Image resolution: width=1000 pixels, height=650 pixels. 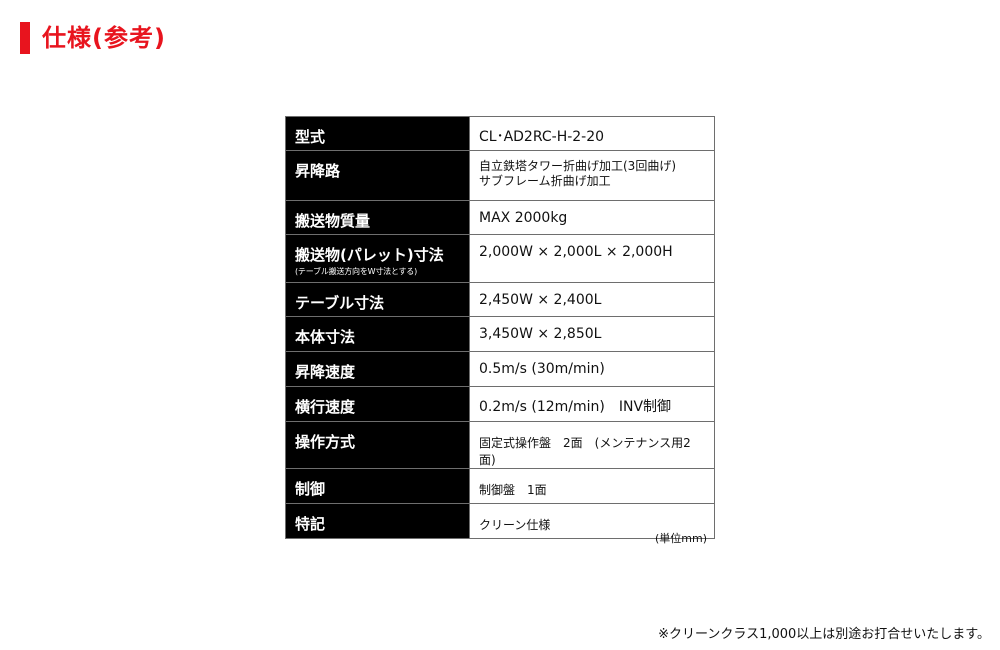 I want to click on spec-label-model: 型式, so click(x=377, y=133).